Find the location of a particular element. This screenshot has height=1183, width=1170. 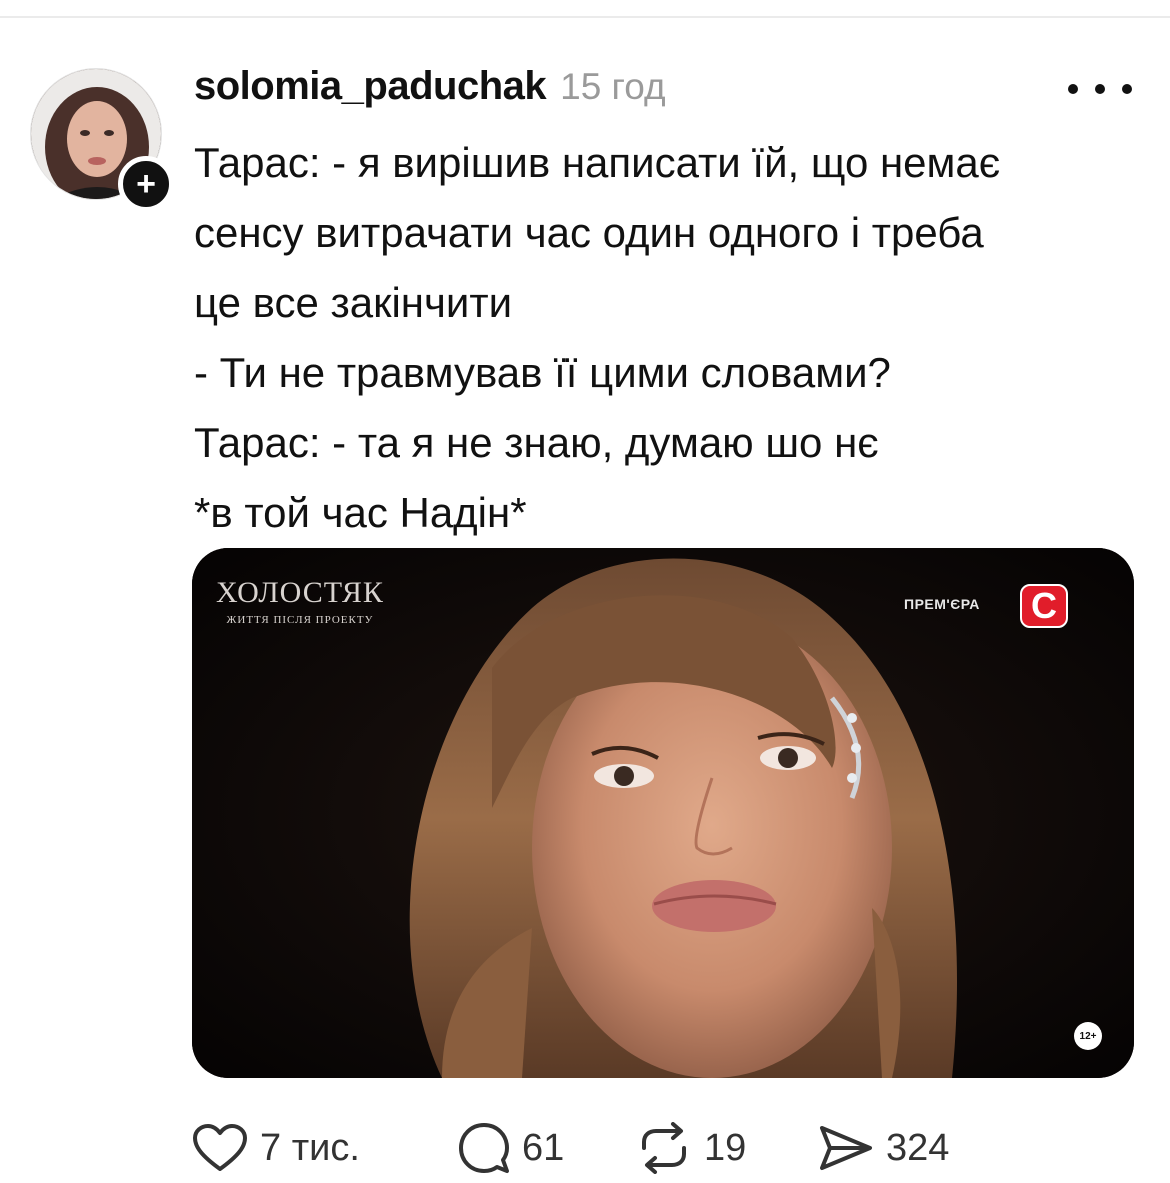

show-logo: ХОЛОСТЯК ЖИТТЯ ПІСЛЯ ПРОЕКТУ is located at coordinates (300, 601).